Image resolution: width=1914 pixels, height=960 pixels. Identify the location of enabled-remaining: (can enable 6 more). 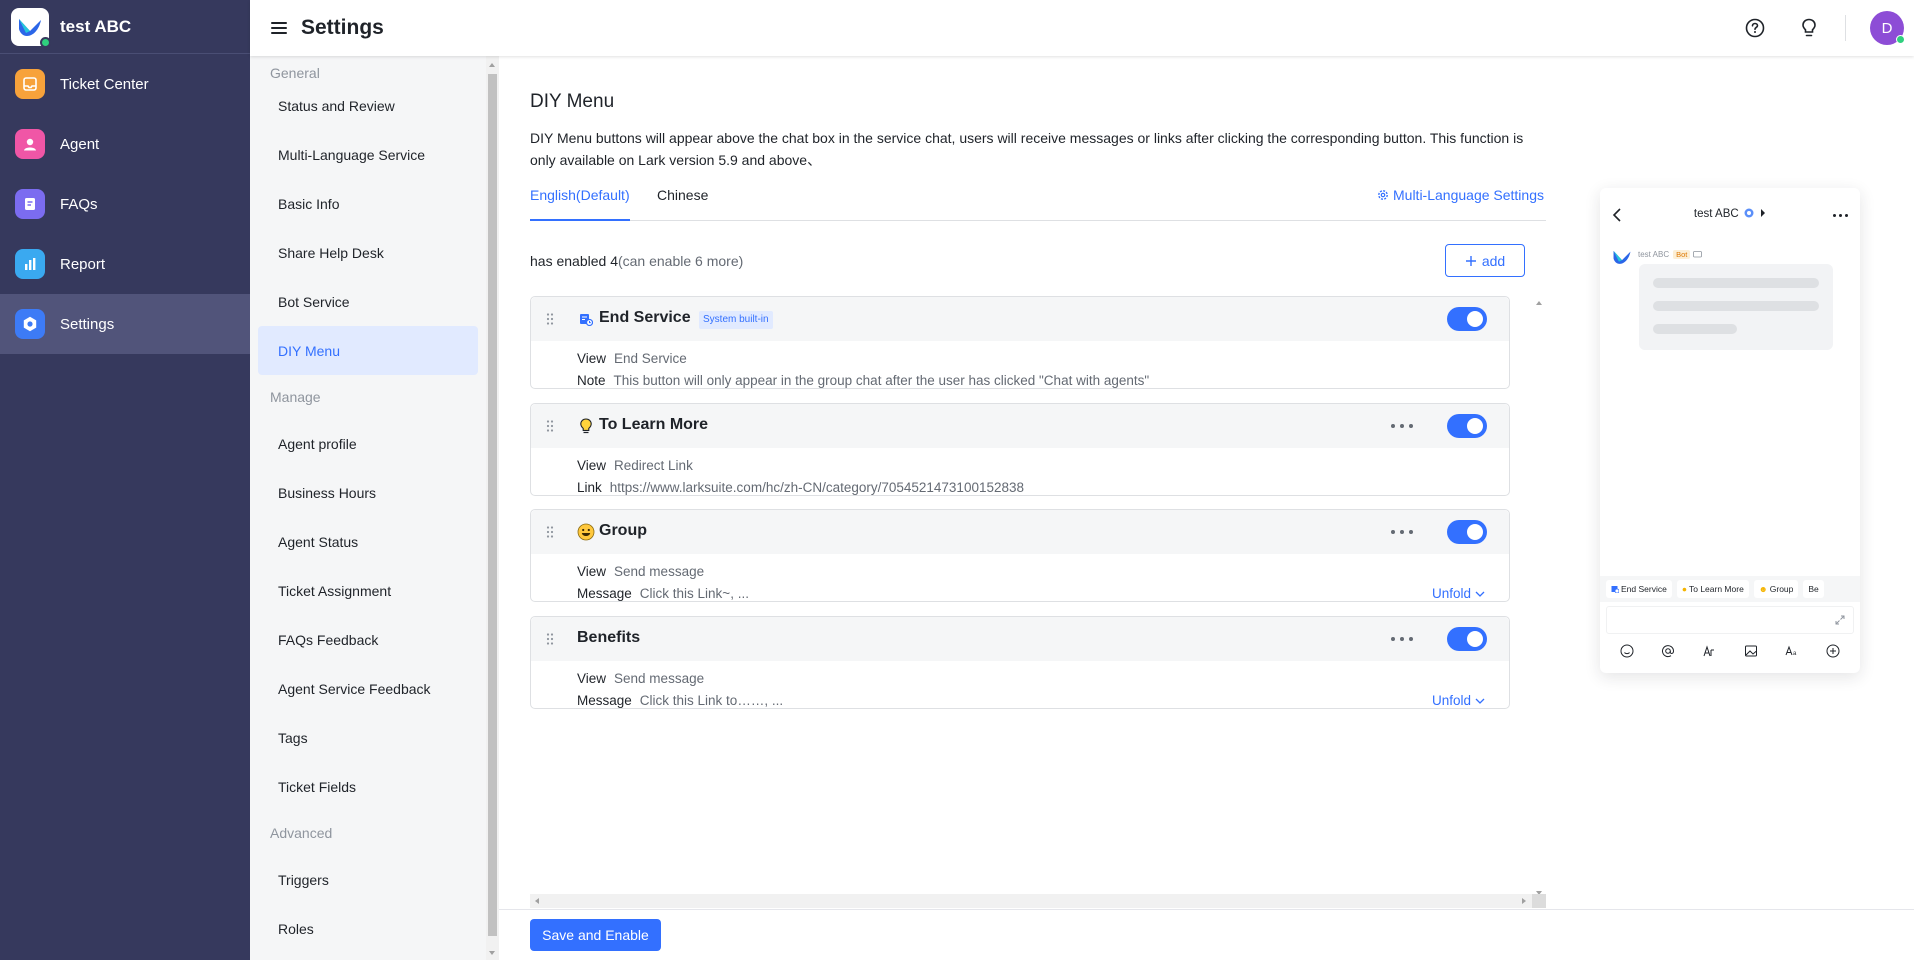
(680, 261).